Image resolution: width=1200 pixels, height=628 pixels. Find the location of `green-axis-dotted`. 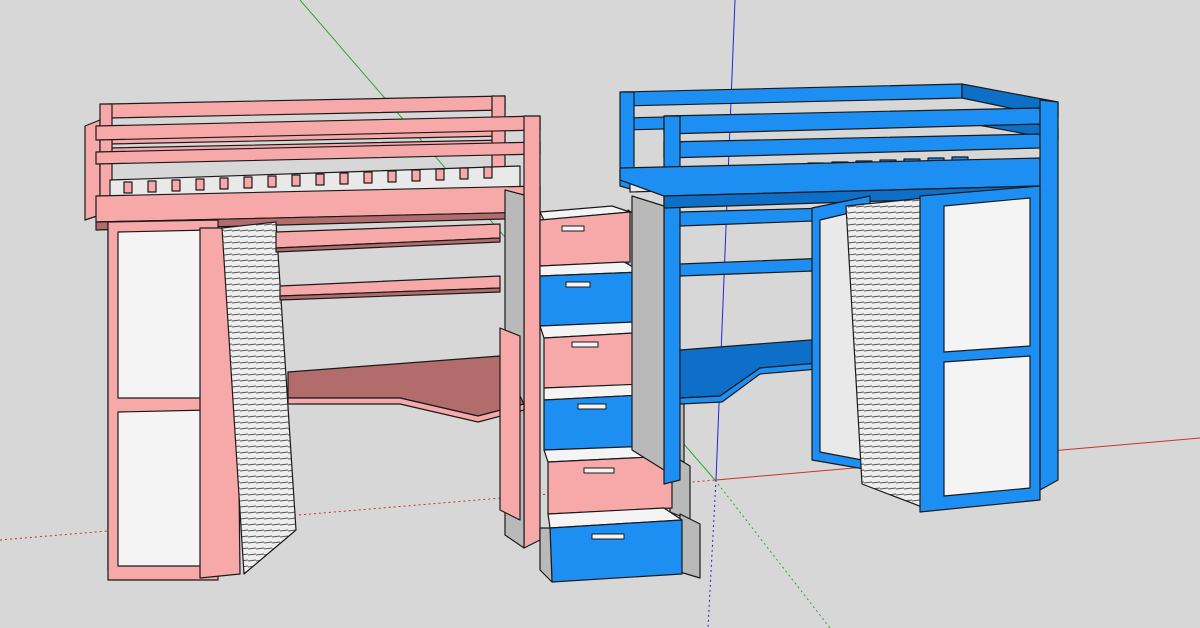

green-axis-dotted is located at coordinates (772, 553).